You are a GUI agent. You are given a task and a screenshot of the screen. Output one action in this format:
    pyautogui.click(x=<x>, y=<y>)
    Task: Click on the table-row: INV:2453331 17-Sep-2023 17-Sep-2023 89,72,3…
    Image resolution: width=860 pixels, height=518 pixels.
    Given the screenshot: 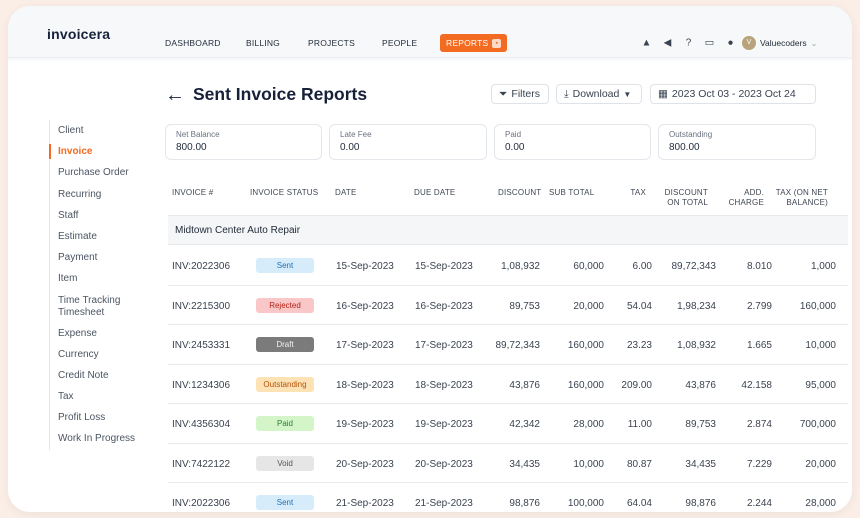 What is the action you would take?
    pyautogui.click(x=508, y=345)
    